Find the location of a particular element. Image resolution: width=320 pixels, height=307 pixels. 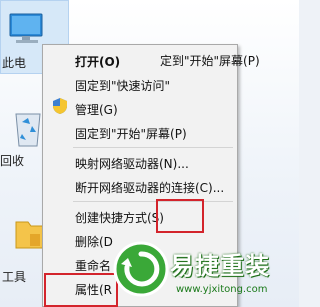

menu-item-pin-start: 固定到"开始"屏幕(P) is located at coordinates (131, 133).